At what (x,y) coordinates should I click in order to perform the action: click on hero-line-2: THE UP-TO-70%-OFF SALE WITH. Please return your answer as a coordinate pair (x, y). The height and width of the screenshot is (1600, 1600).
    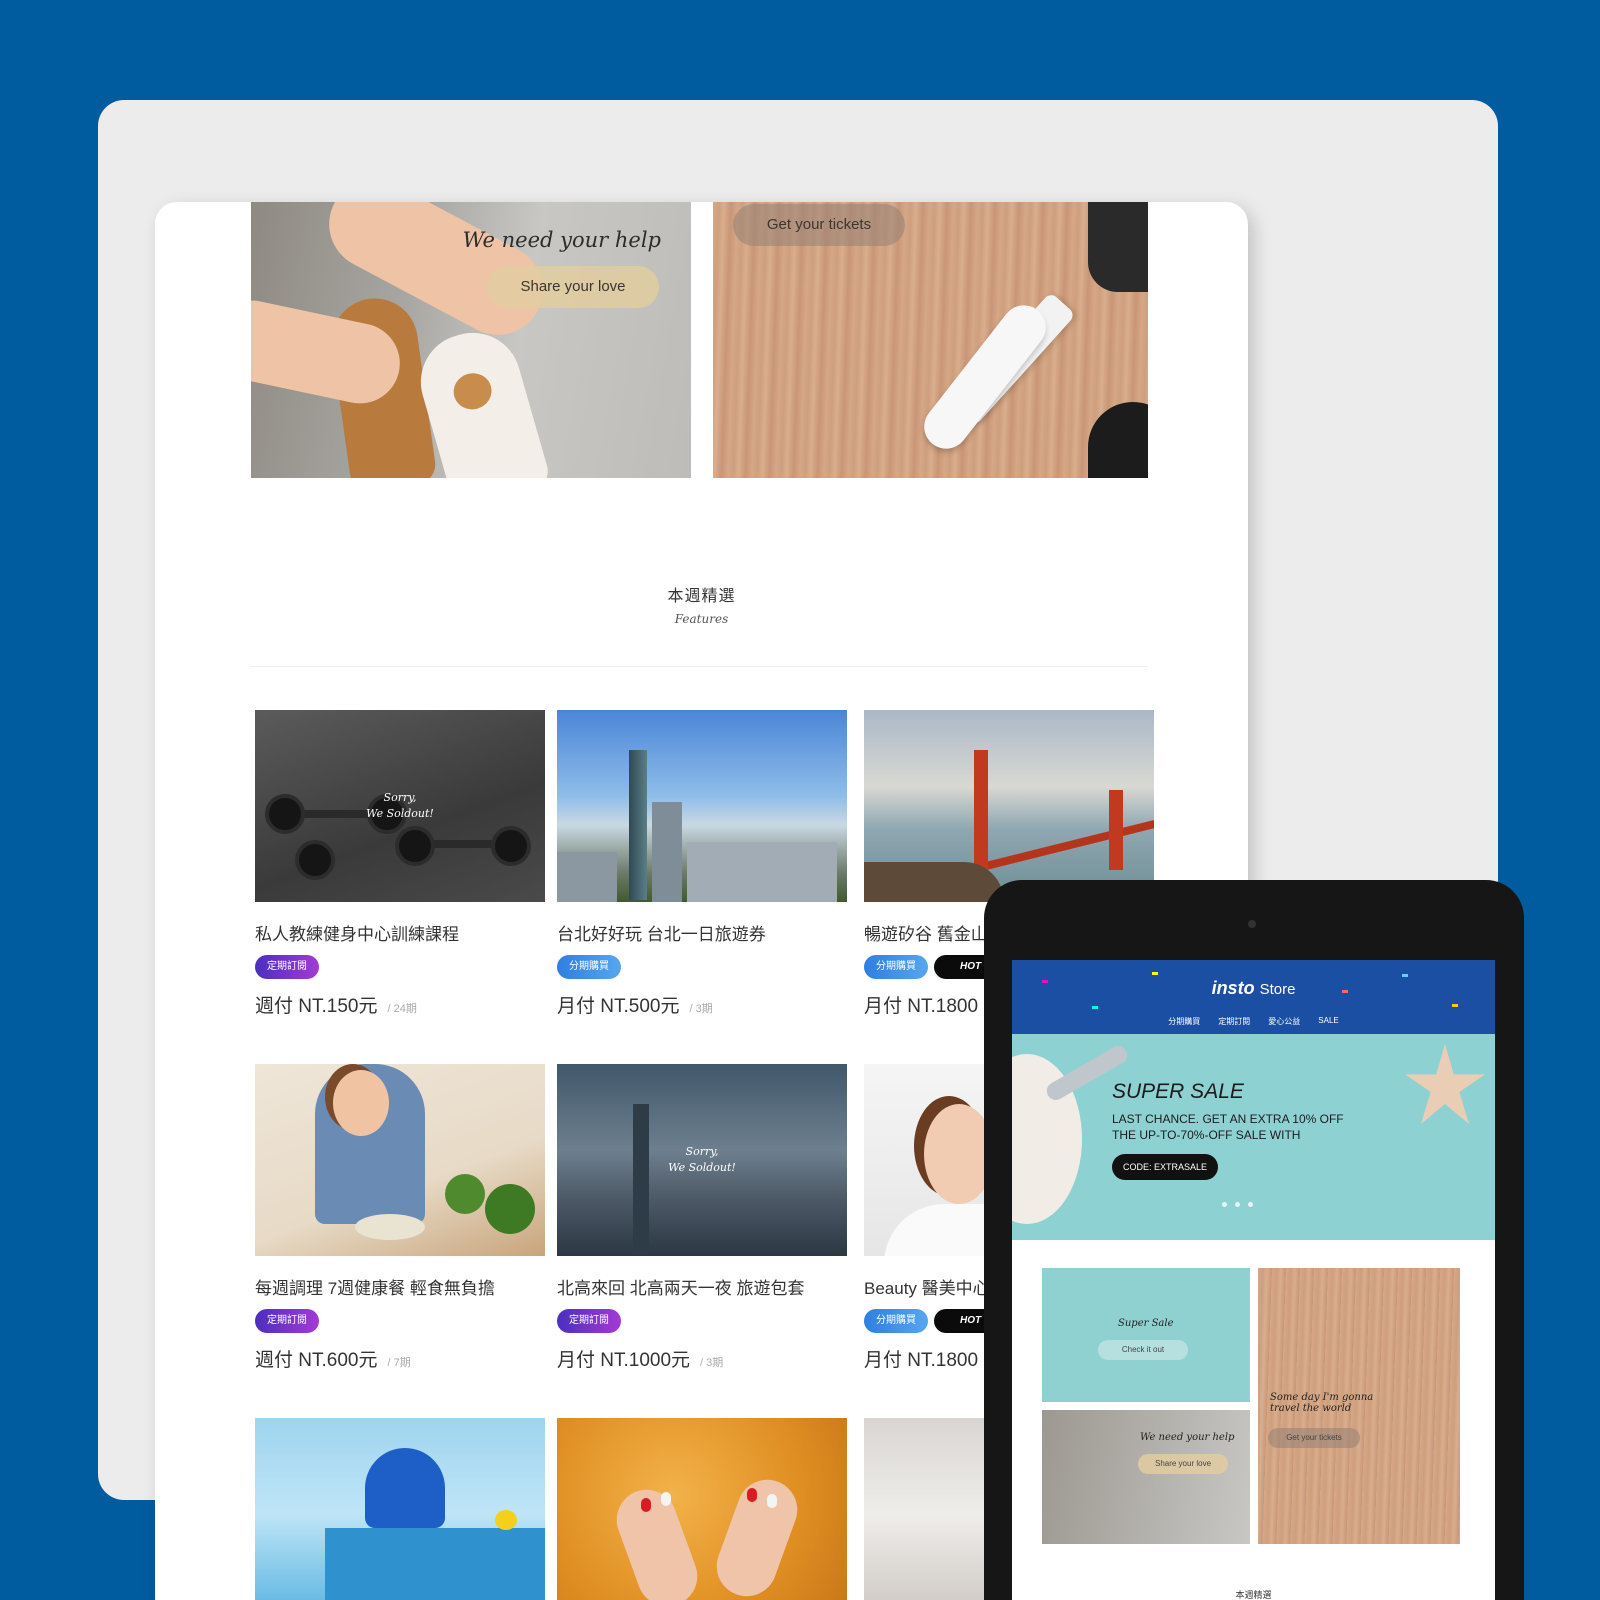
    Looking at the image, I should click on (1206, 1135).